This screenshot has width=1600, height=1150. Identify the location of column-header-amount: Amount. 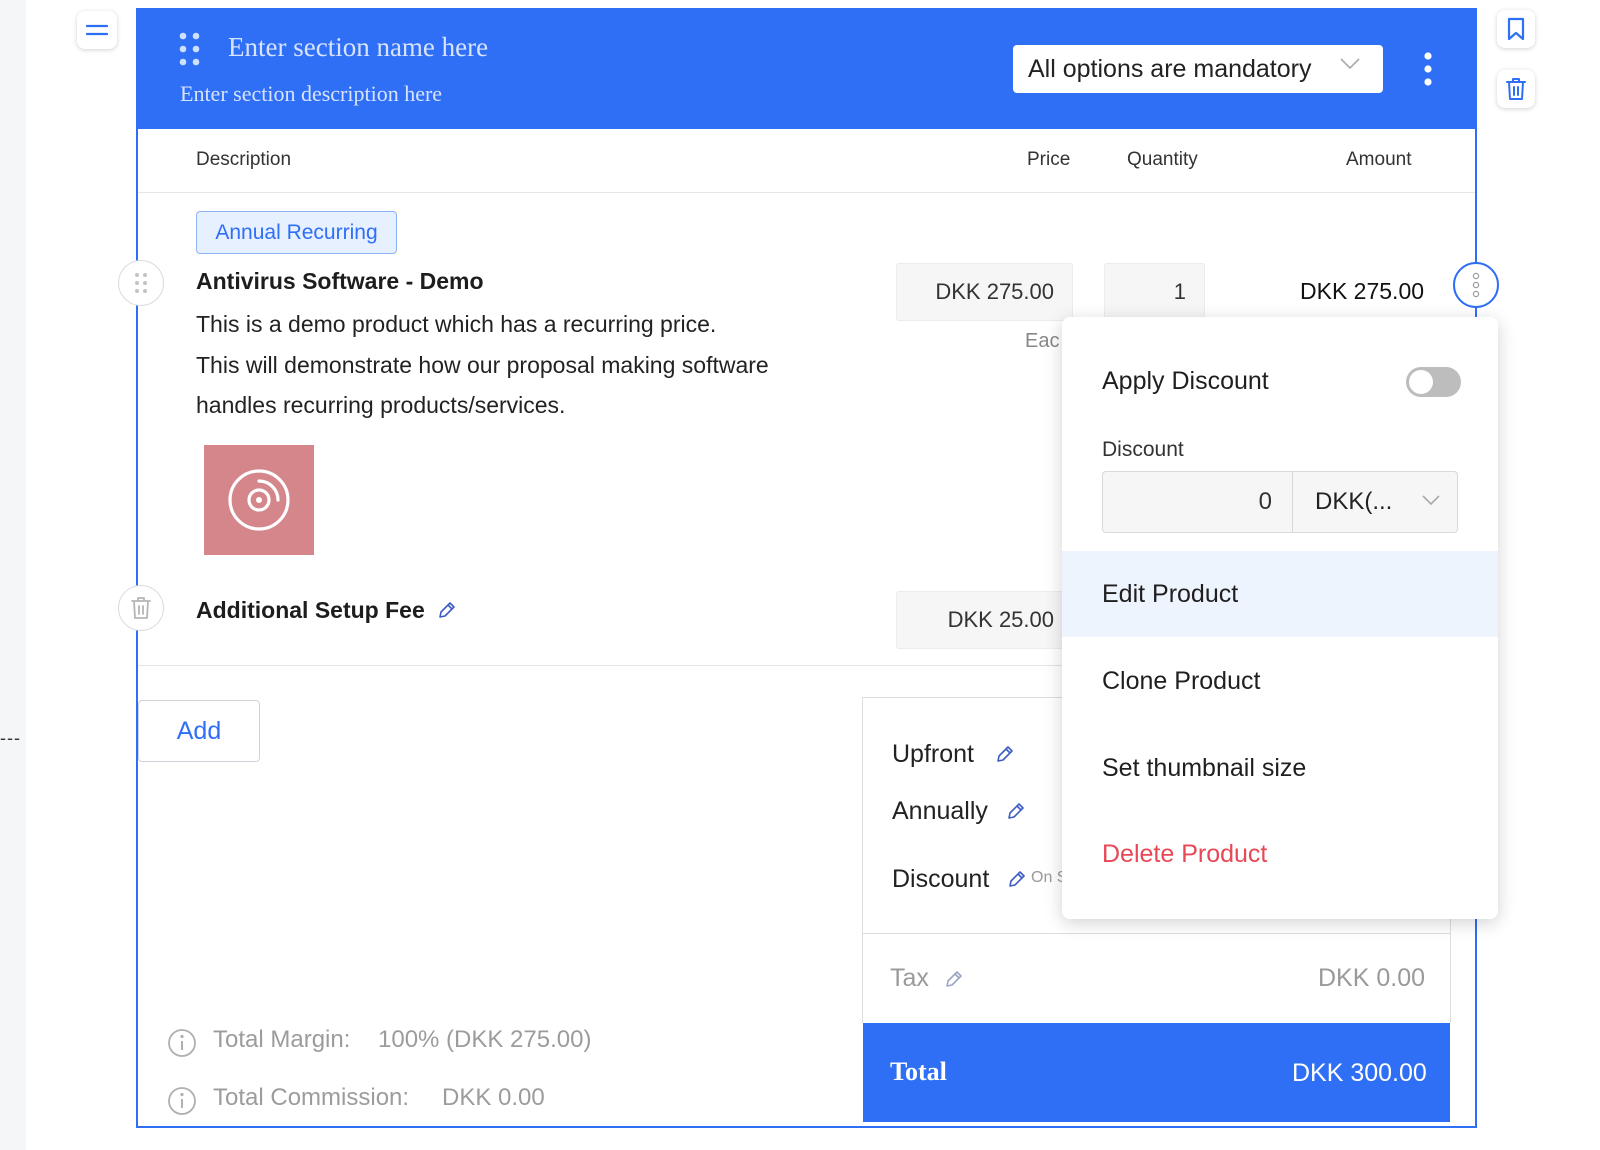
(1379, 159).